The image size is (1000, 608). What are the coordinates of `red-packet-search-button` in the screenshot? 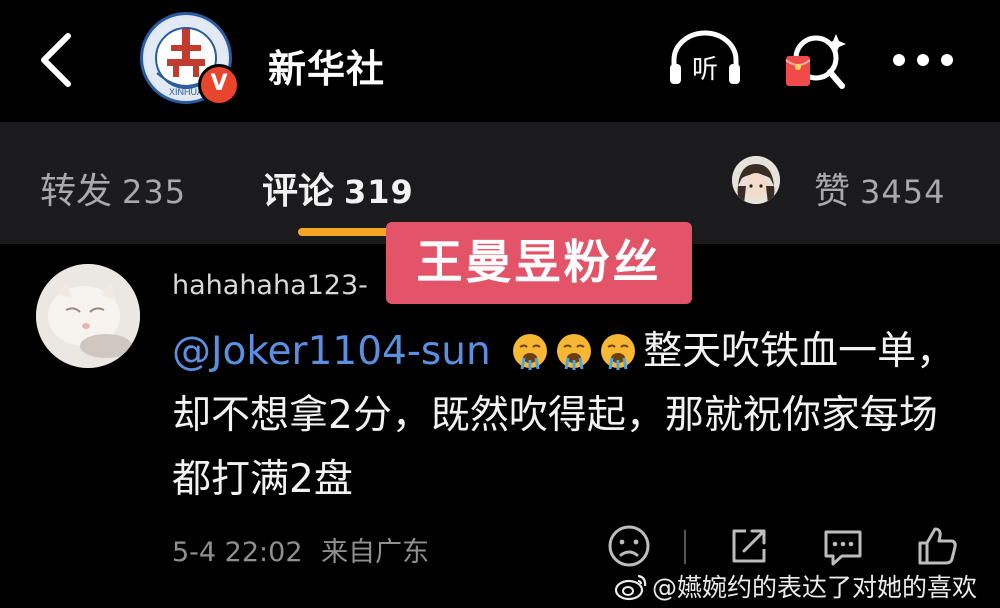 It's located at (815, 60).